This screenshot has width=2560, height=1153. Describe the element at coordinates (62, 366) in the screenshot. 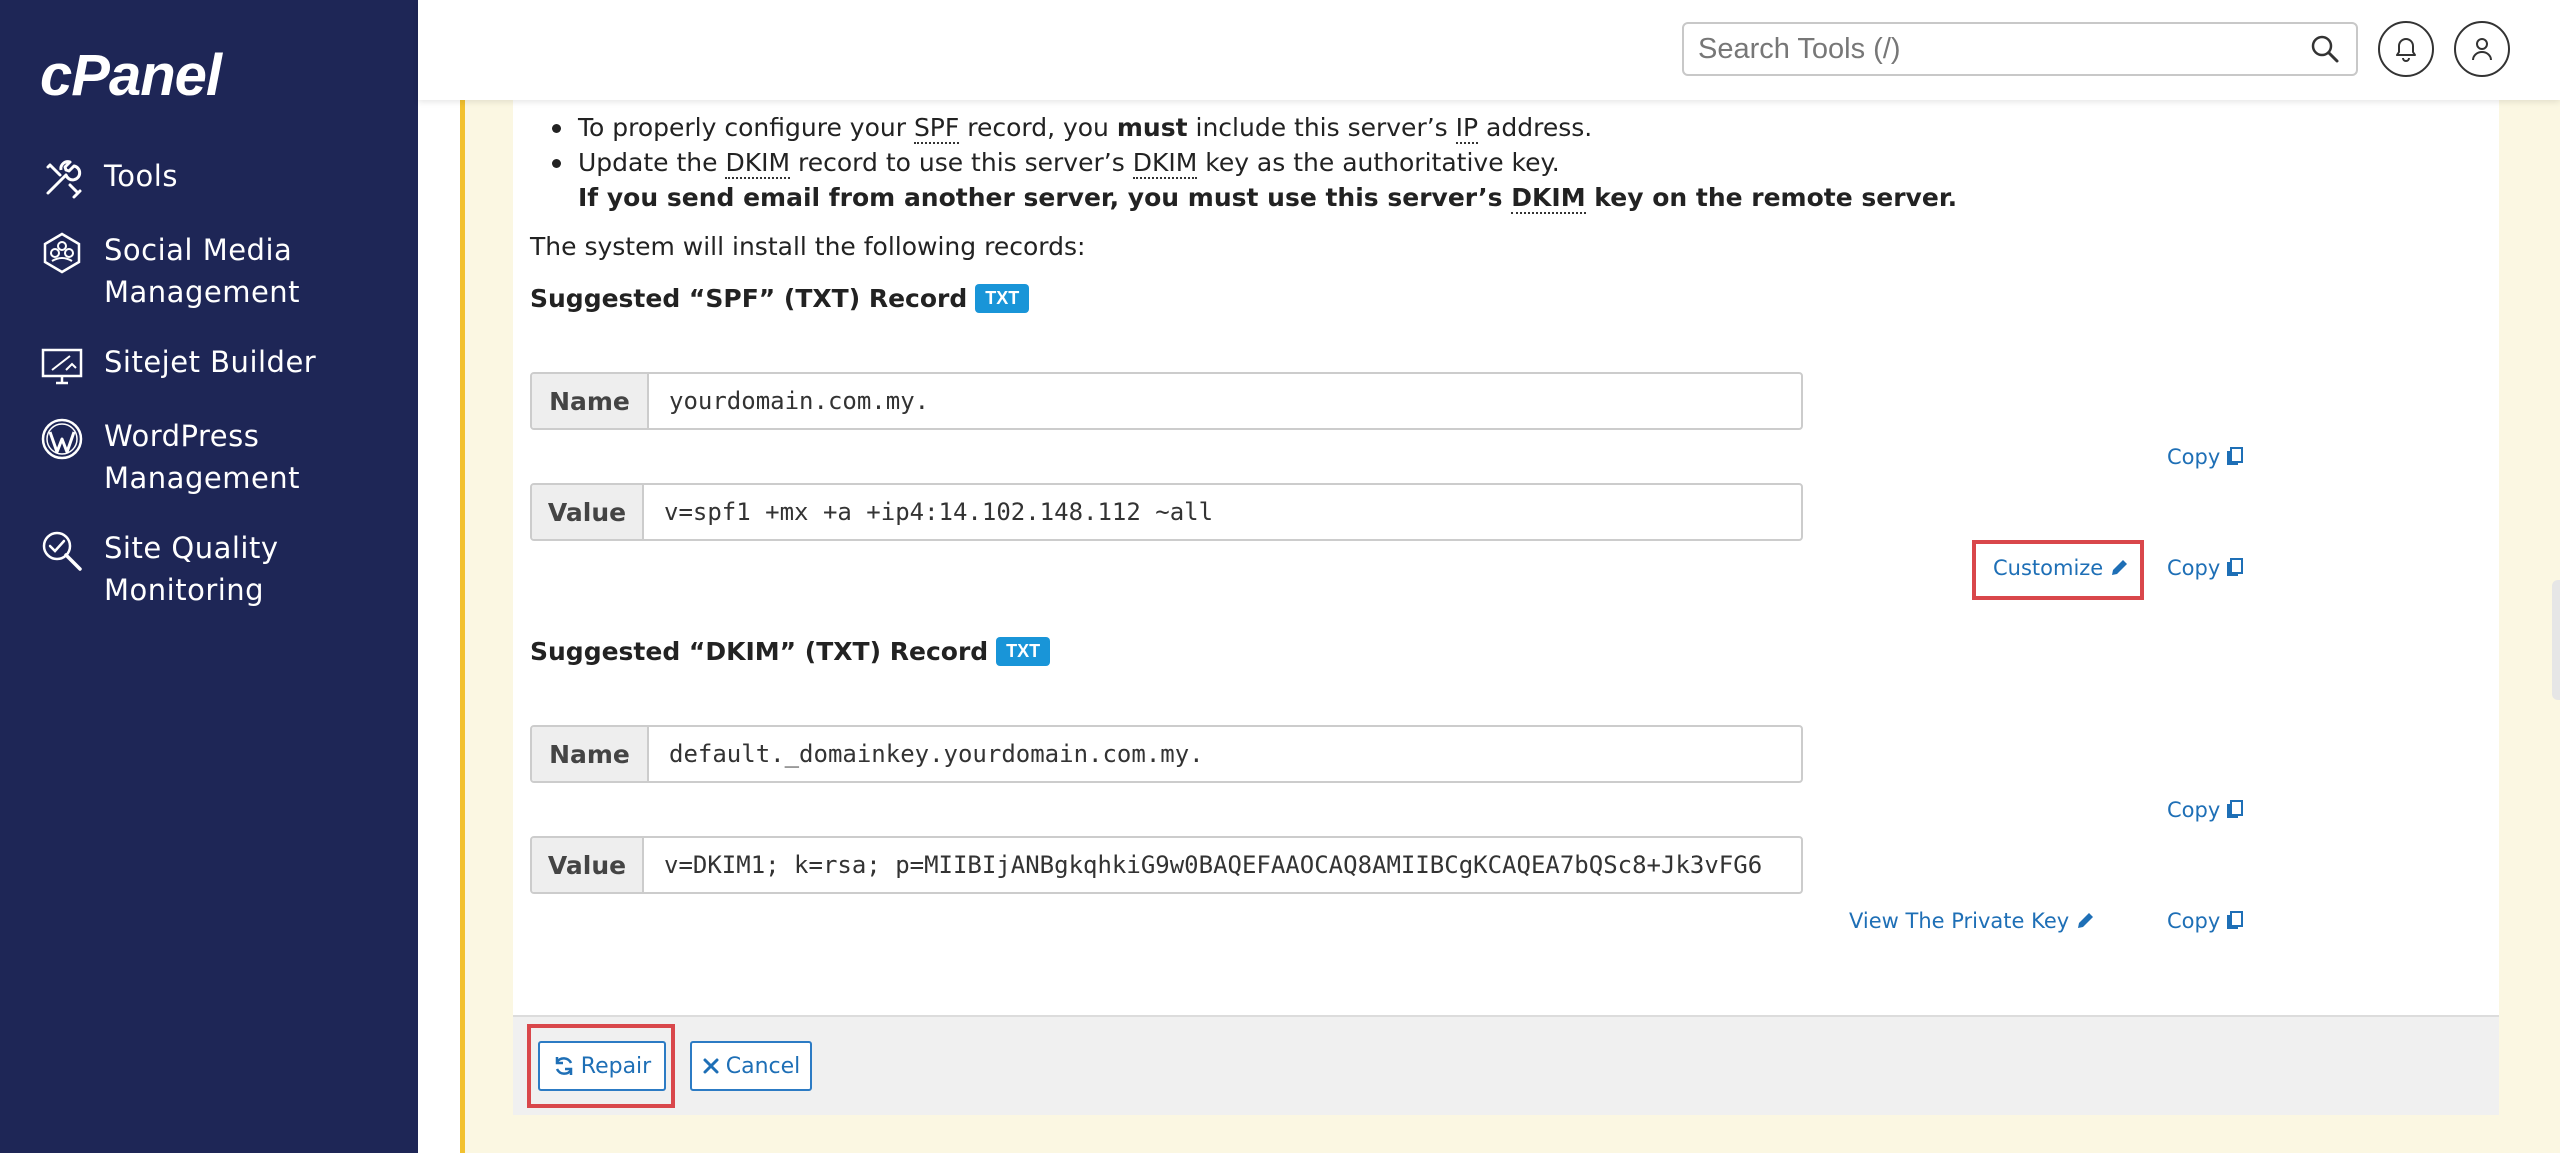

I see `sitejet-icon` at that location.